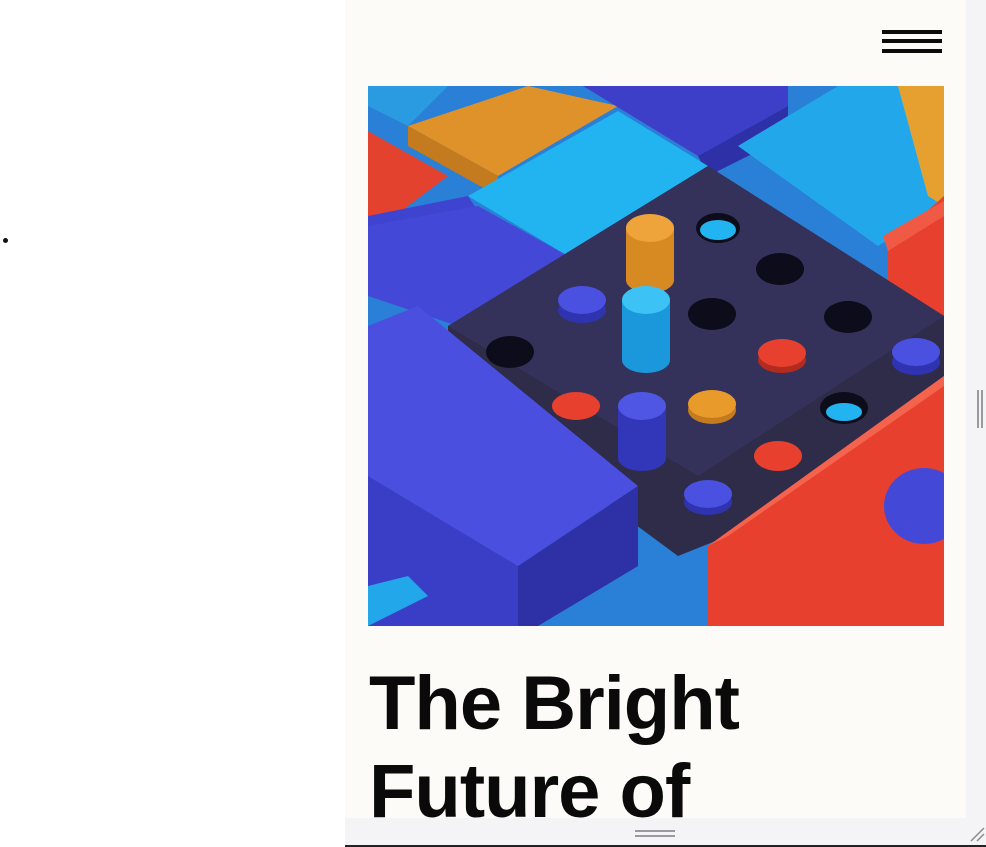  What do you see at coordinates (977, 834) in the screenshot?
I see `corner-resize-grip-icon` at bounding box center [977, 834].